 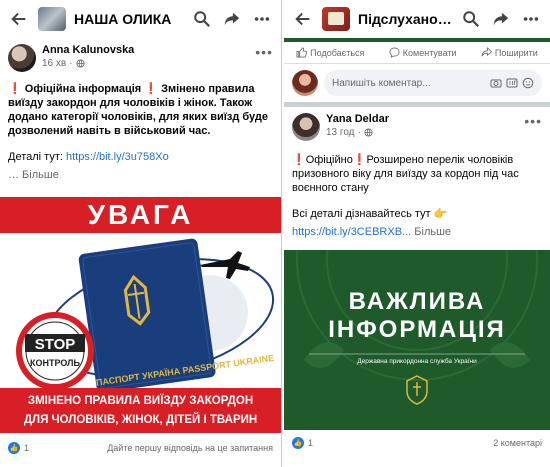 I want to click on image-caption: Державна прикордонна служба України, so click(x=417, y=361).